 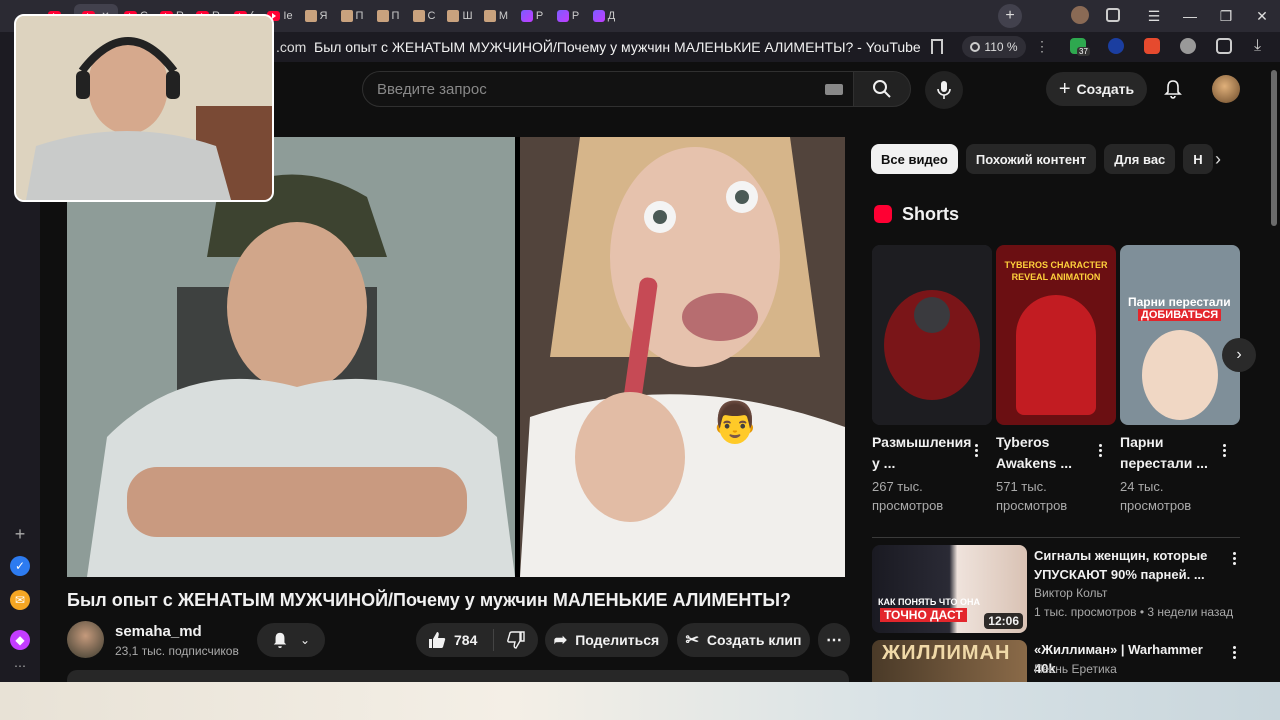 What do you see at coordinates (1173, 89) in the screenshot?
I see `notifications-button` at bounding box center [1173, 89].